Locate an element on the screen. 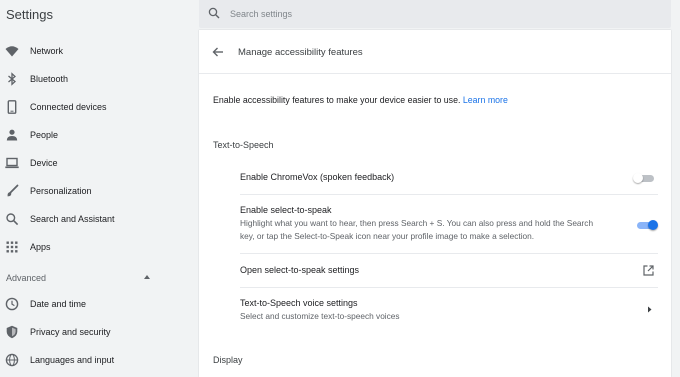 The image size is (680, 377). sidebar-item-apps: Apps is located at coordinates (99, 247).